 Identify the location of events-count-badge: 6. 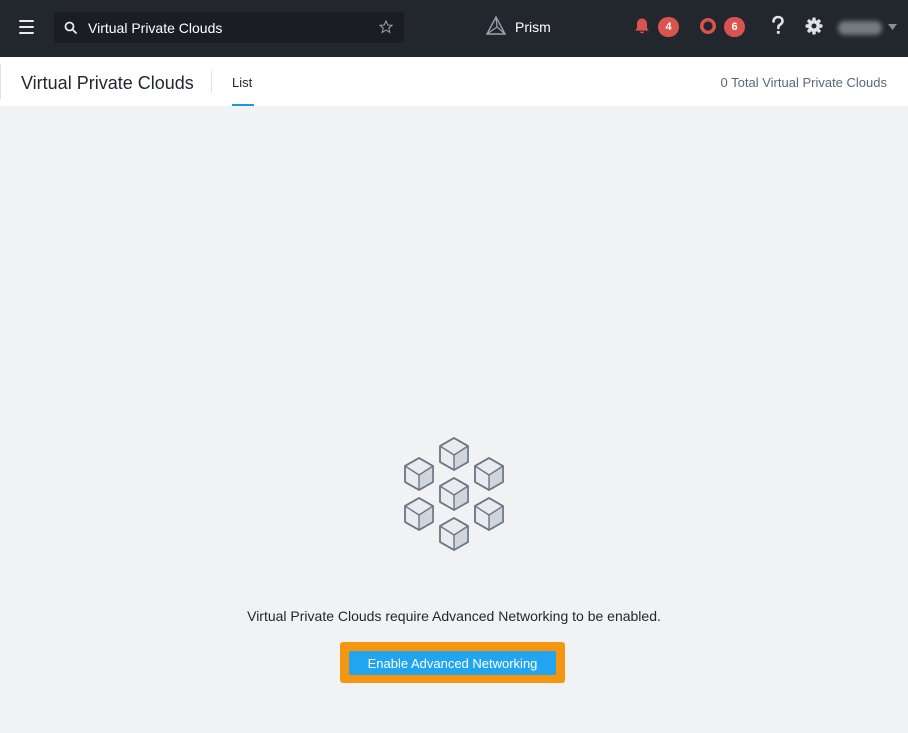
(734, 27).